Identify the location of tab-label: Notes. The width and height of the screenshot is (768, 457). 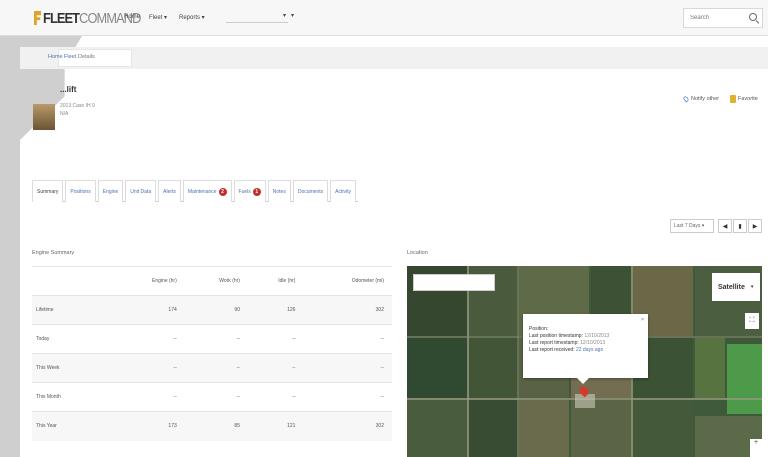
(279, 191).